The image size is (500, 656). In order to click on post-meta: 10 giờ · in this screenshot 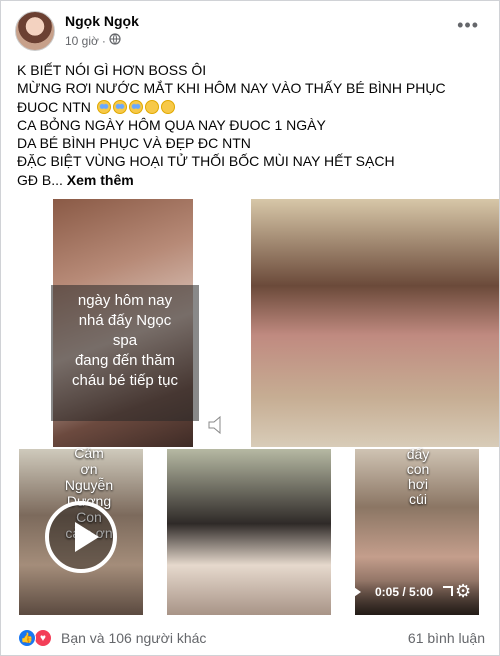, I will do `click(93, 40)`.